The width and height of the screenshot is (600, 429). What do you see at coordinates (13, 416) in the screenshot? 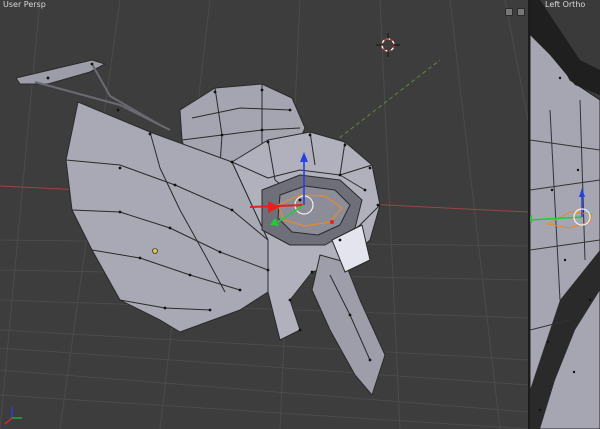
I see `view-axis-gizmo` at bounding box center [13, 416].